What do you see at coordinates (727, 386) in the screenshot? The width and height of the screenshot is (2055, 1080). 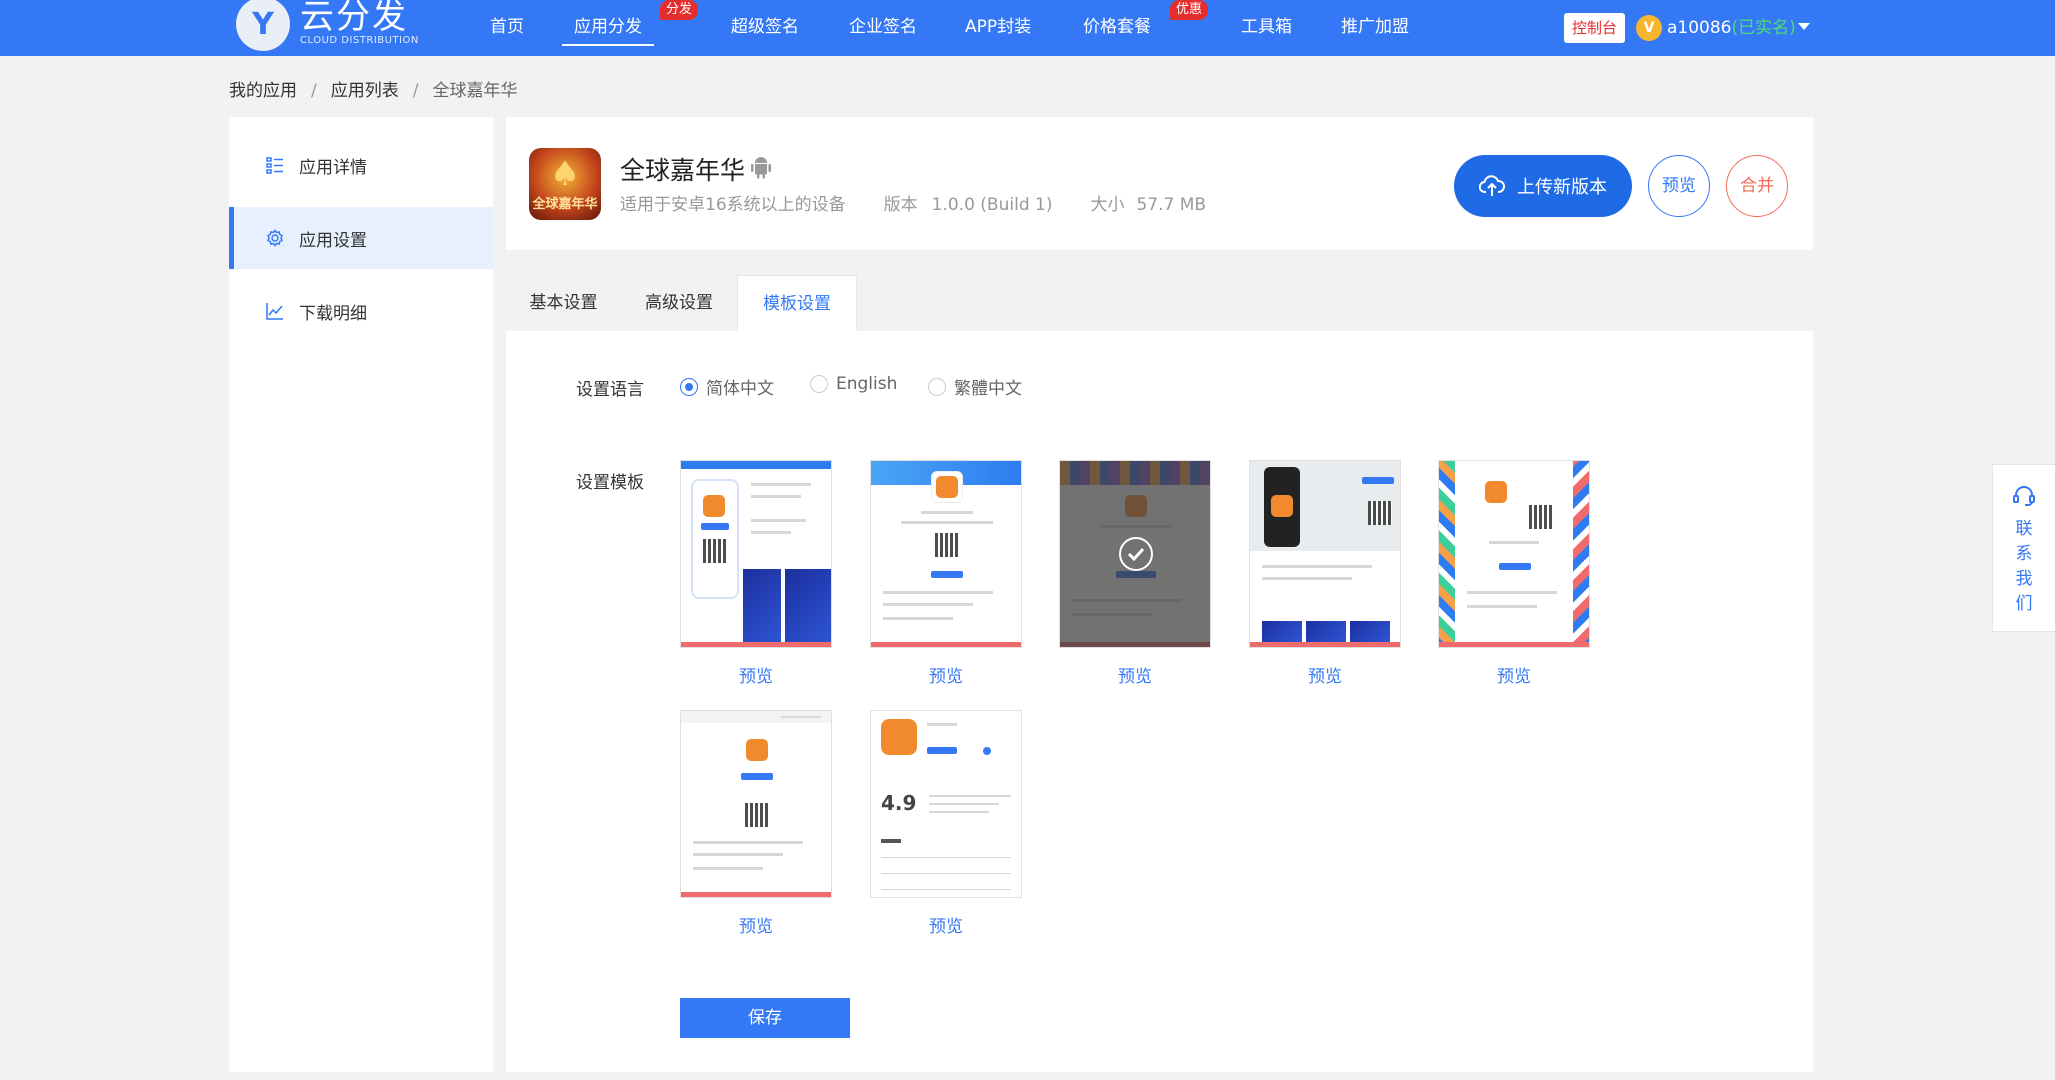 I see `radio-simplified-chinese: 简体中文` at bounding box center [727, 386].